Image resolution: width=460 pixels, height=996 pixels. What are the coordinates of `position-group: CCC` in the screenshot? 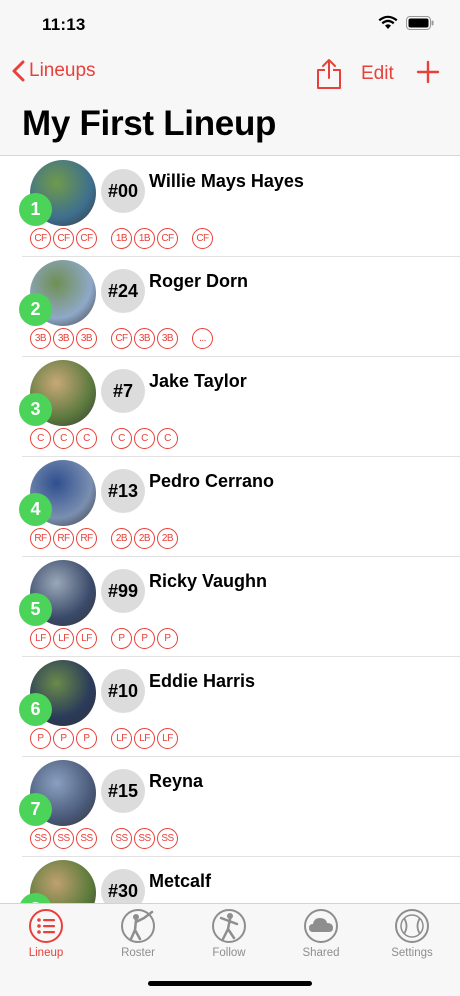 It's located at (63, 438).